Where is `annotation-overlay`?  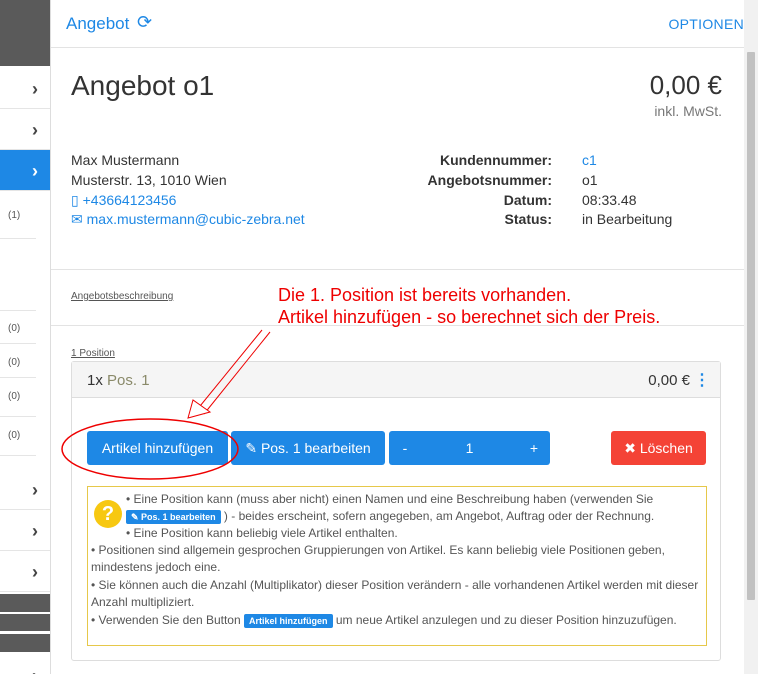
annotation-overlay is located at coordinates (166, 404).